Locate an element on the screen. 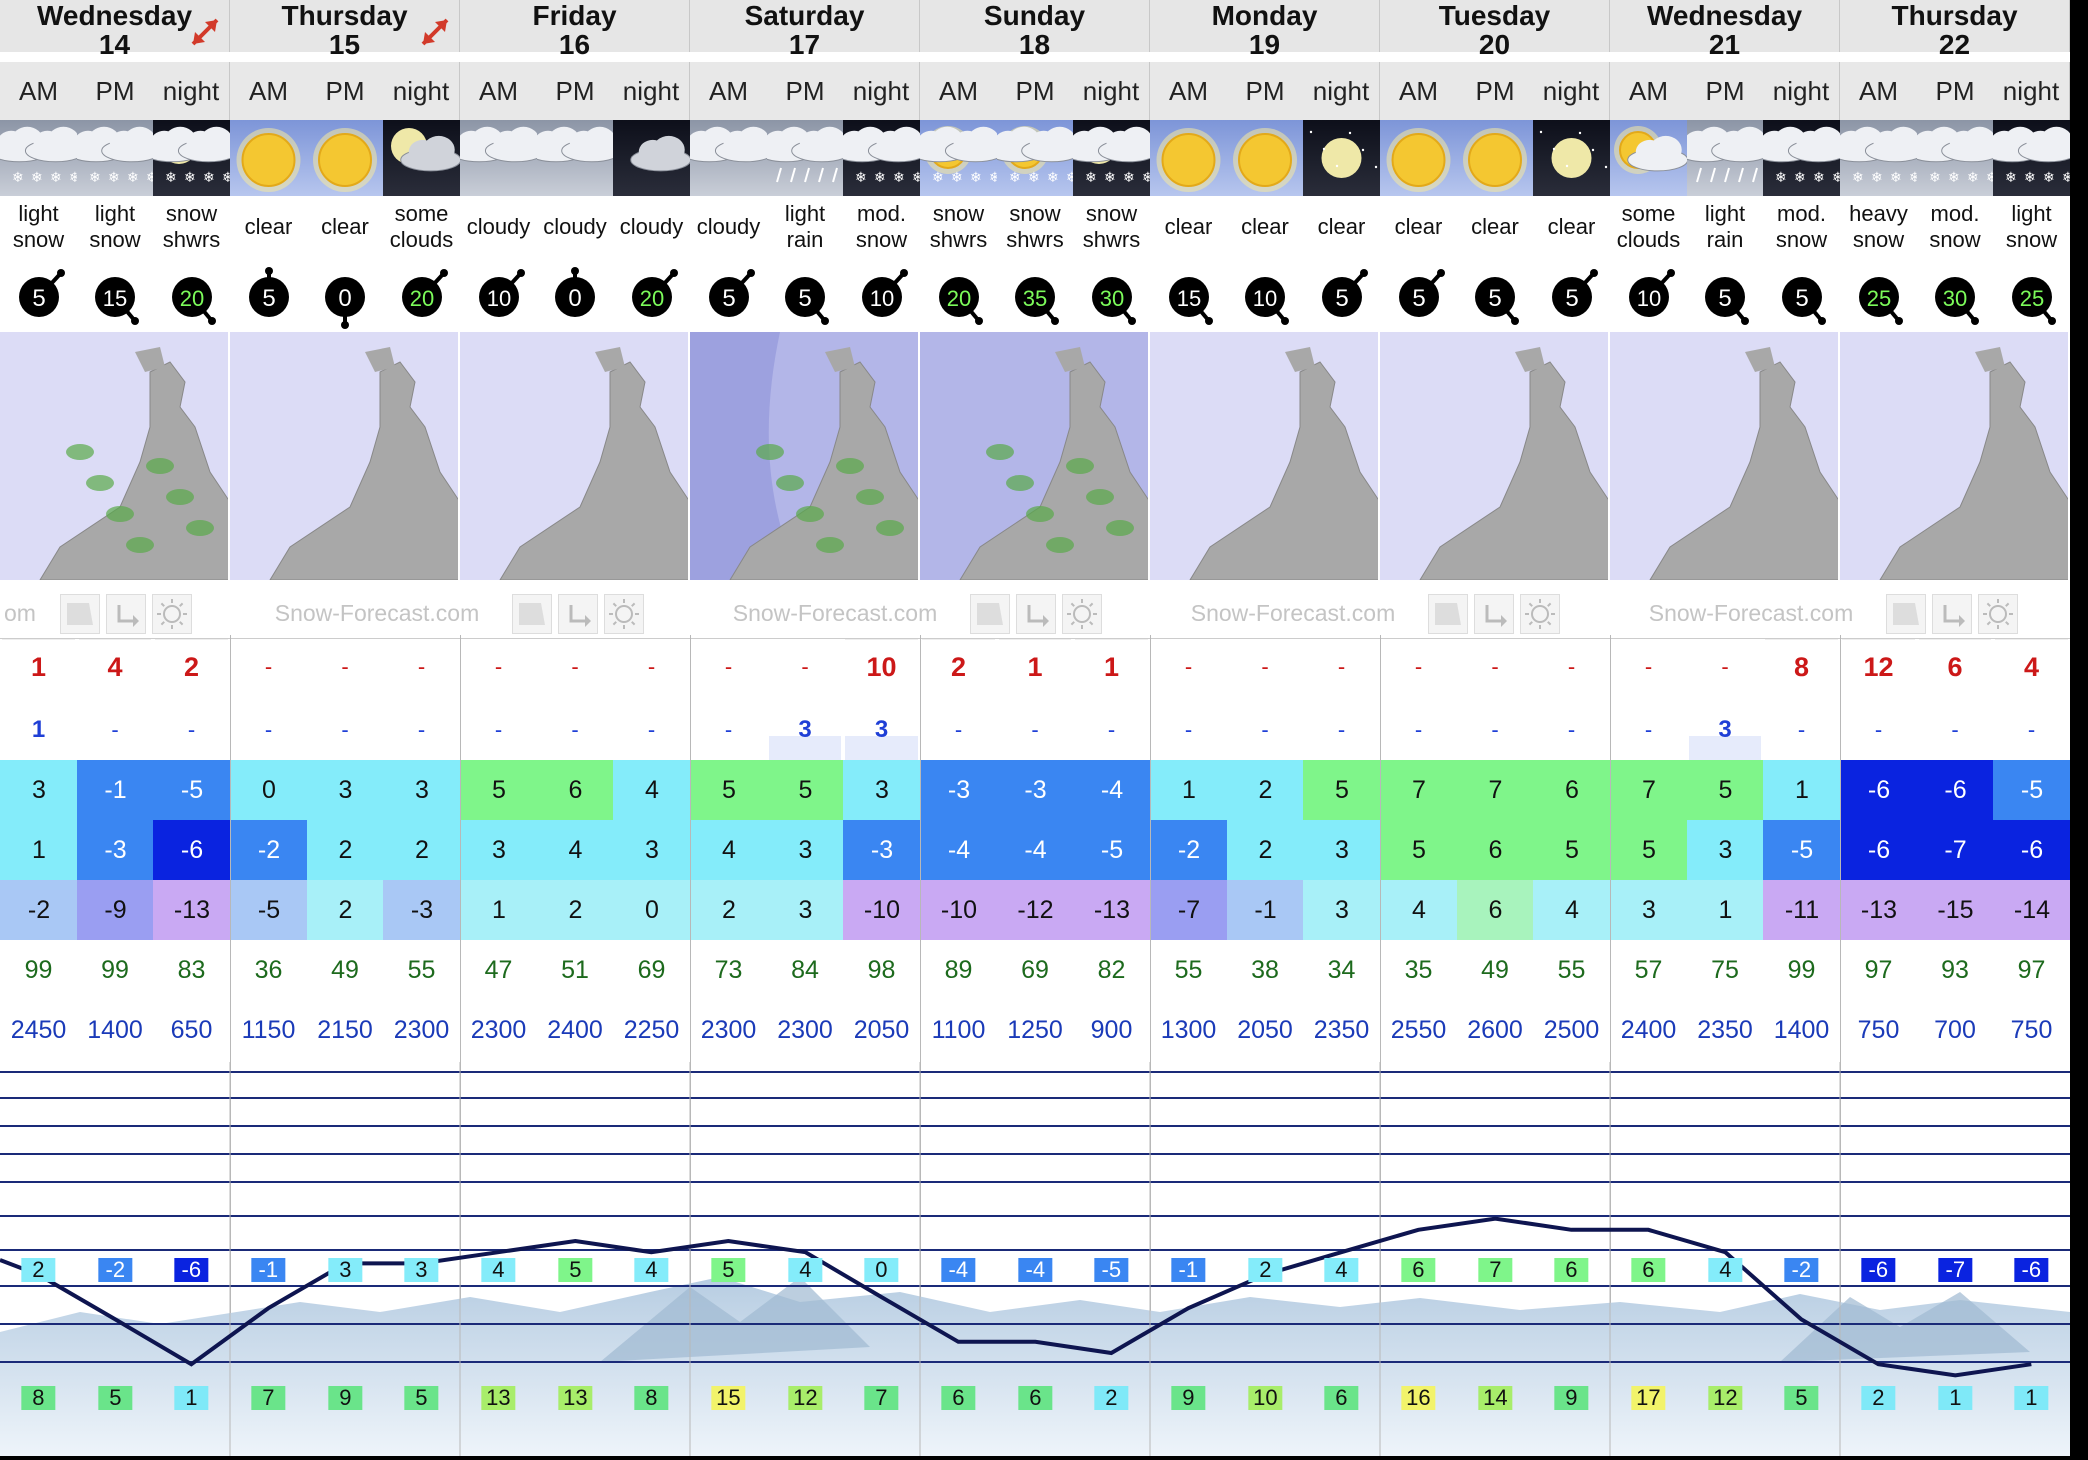 The height and width of the screenshot is (1460, 2088). day-header: Sunday 18 is located at coordinates (1035, 29).